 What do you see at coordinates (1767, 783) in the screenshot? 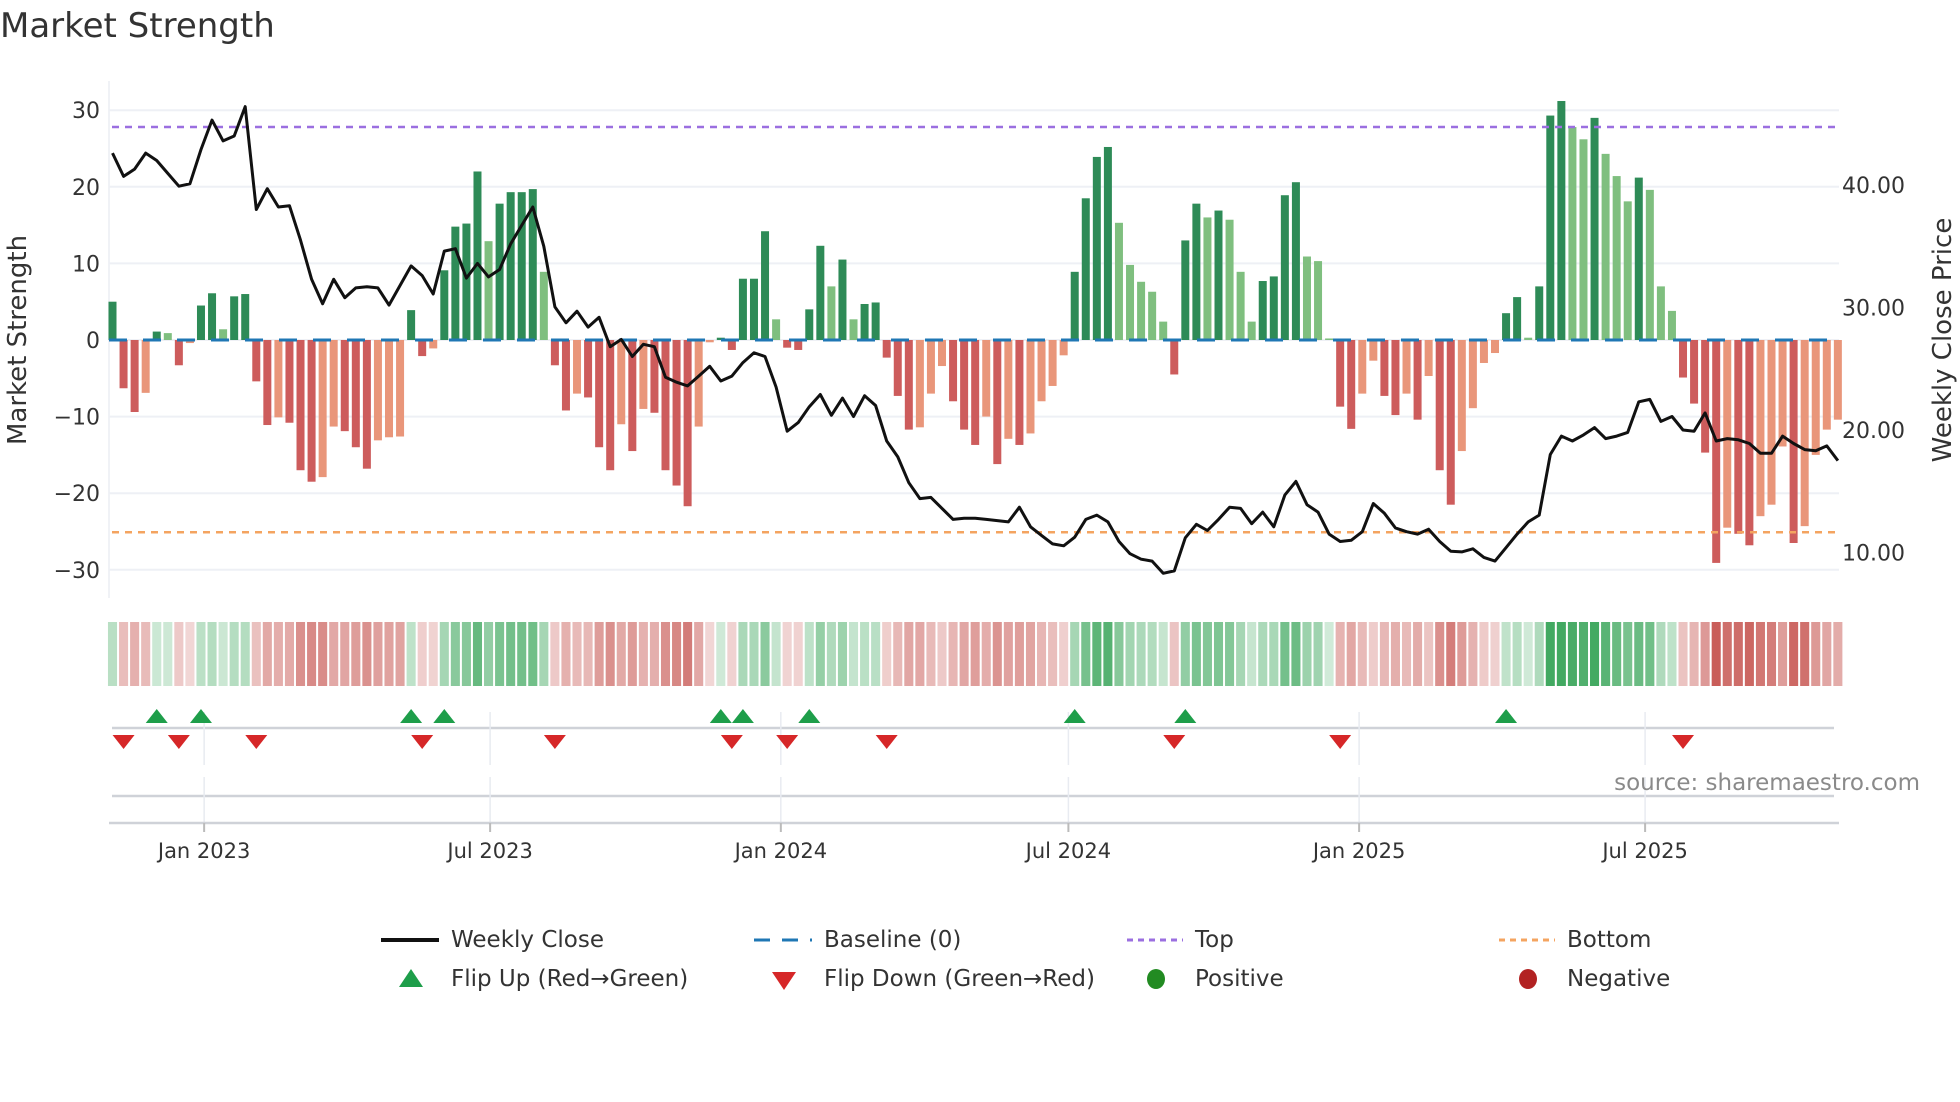
I see `source-credit: source: sharemaestro.com` at bounding box center [1767, 783].